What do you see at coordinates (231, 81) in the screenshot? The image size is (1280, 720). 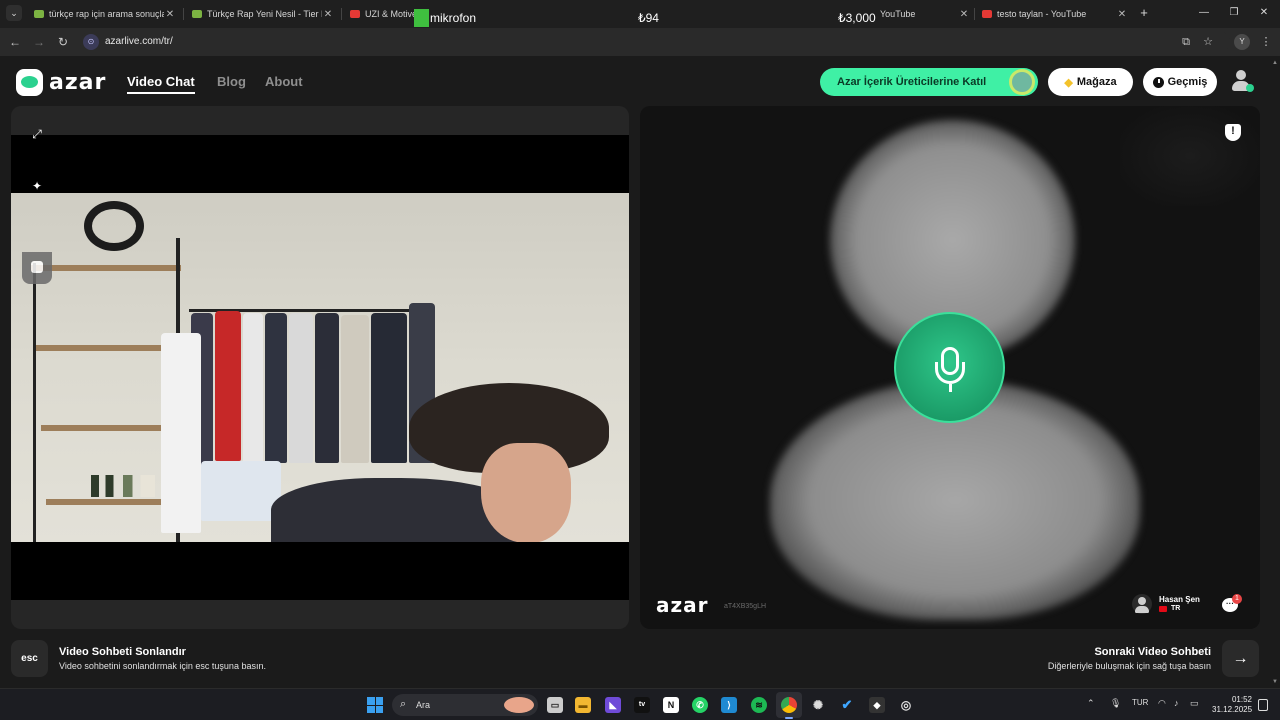 I see `nav-blog: Blog` at bounding box center [231, 81].